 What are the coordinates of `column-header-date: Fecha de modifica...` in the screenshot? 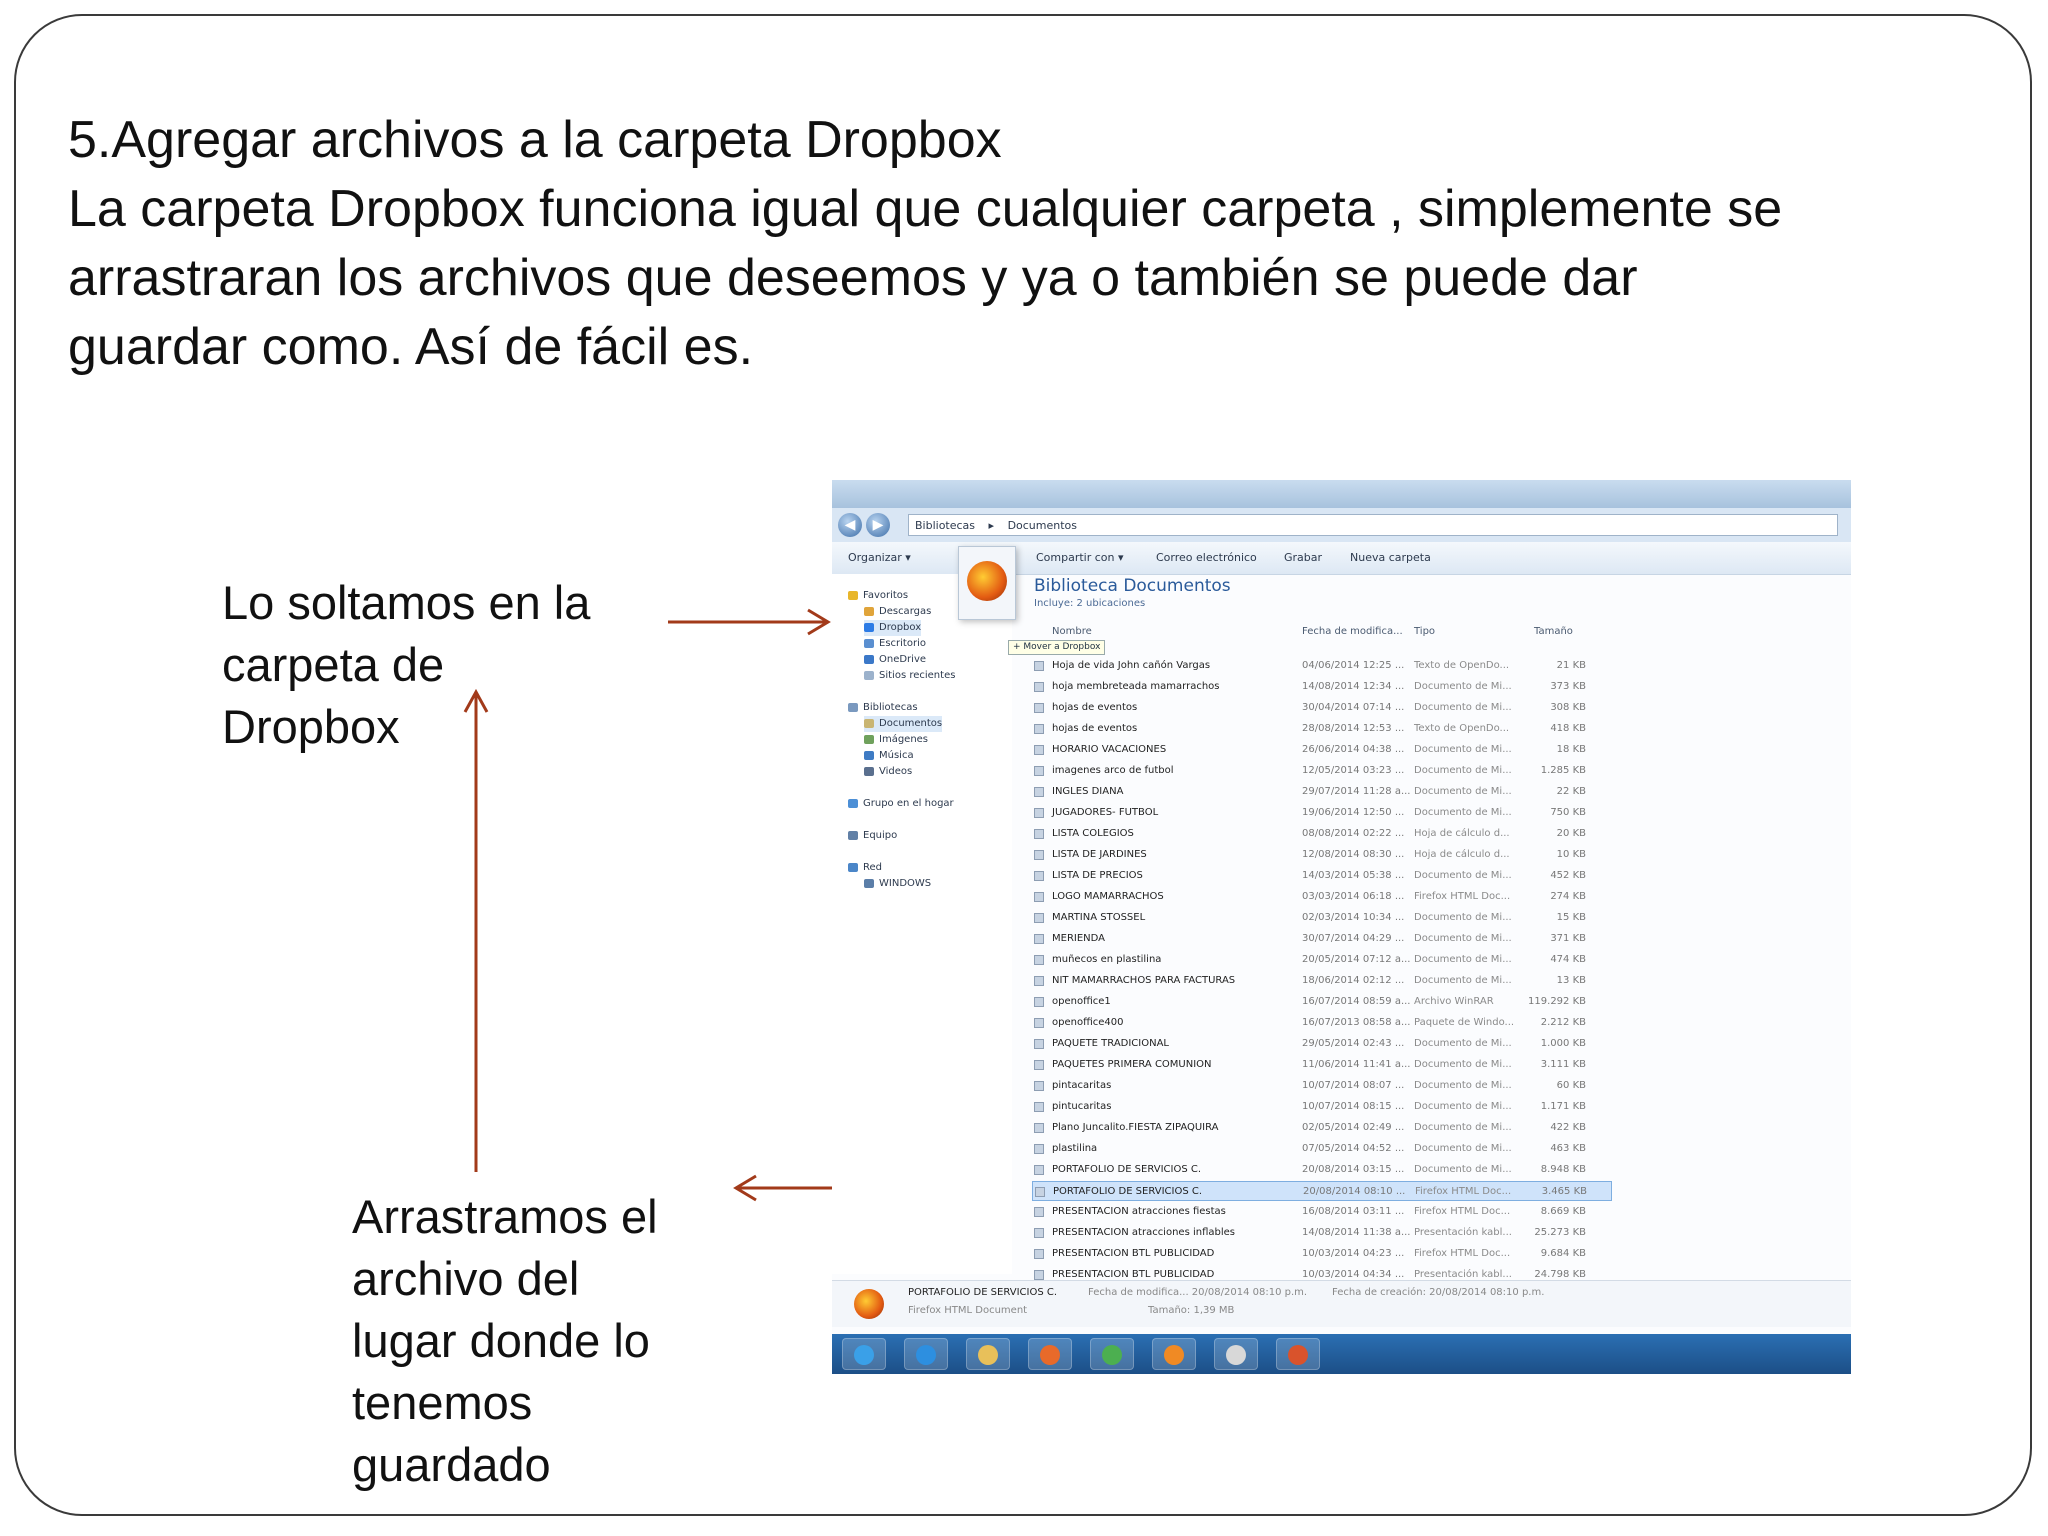 It's located at (1352, 631).